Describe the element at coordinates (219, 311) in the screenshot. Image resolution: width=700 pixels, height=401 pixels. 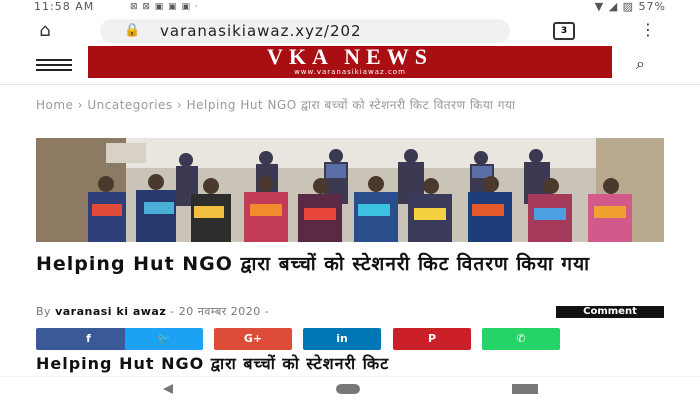
I see `article-date: 20 नवम्बर 2020` at that location.